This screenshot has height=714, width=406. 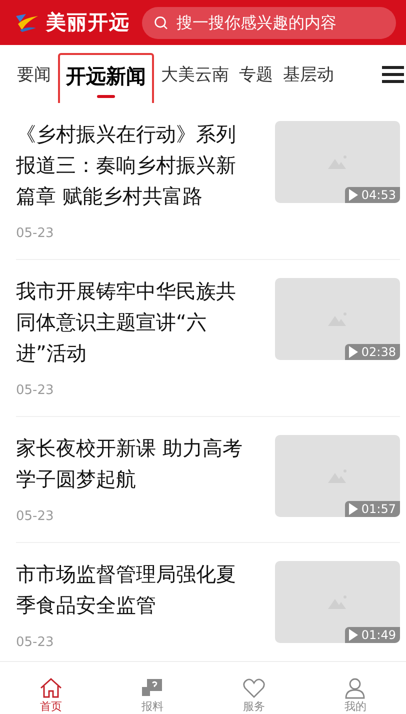 I want to click on tab: 要闻, so click(x=34, y=74).